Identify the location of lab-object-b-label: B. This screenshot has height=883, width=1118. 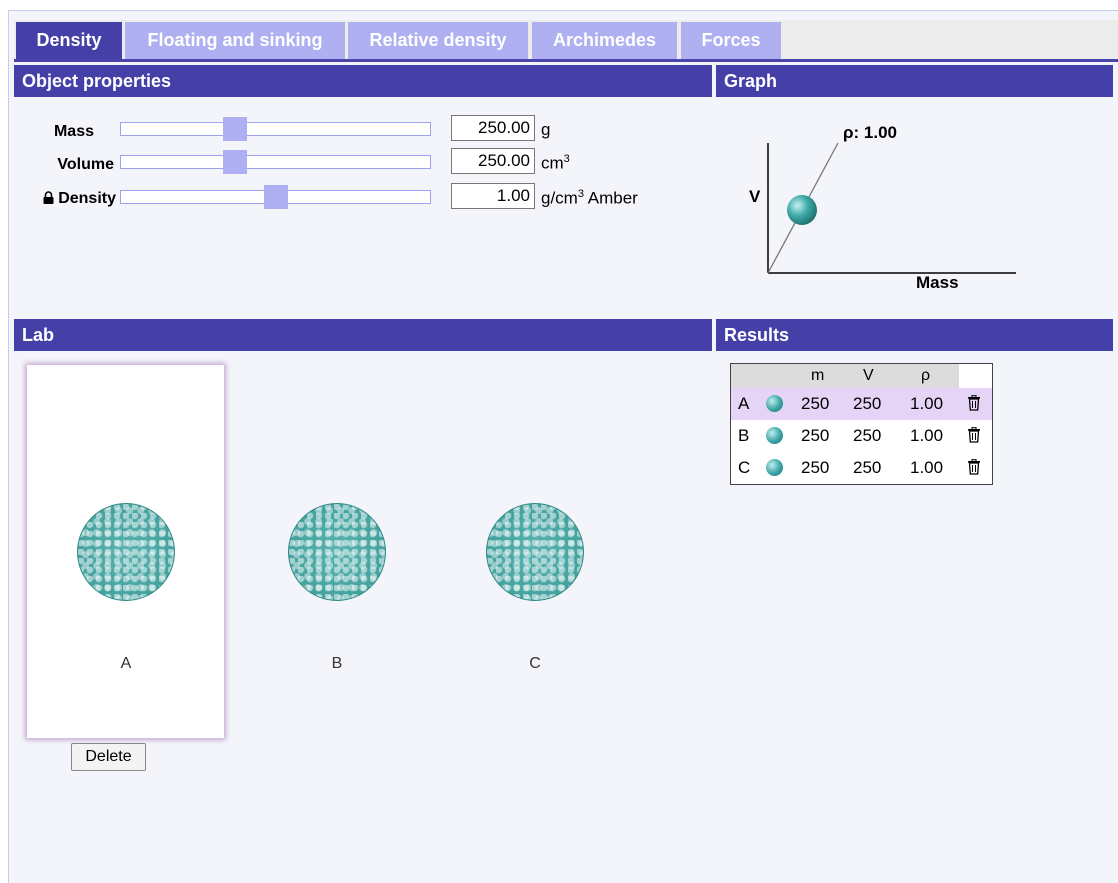
(337, 663).